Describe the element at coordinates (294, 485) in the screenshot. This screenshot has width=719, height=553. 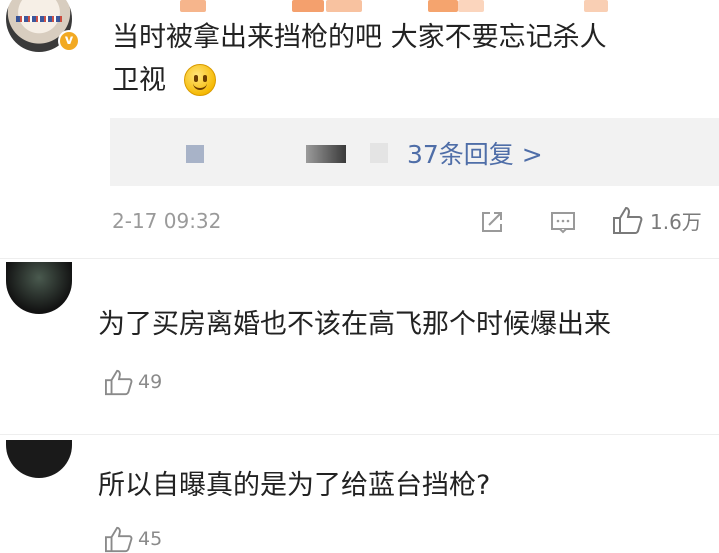
I see `comment-text: 所以自曝真的是为了给蓝台挡枪?` at that location.